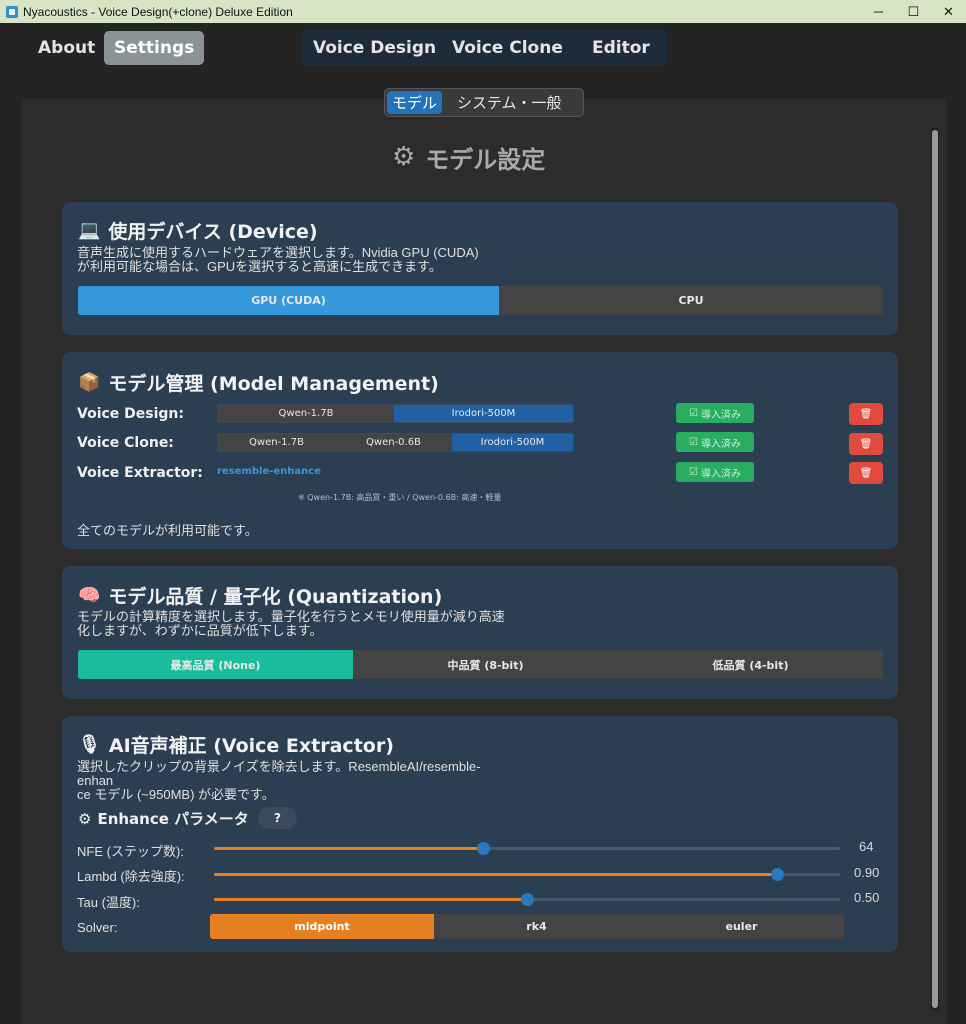  I want to click on brain-icon: 🧠, so click(89, 595).